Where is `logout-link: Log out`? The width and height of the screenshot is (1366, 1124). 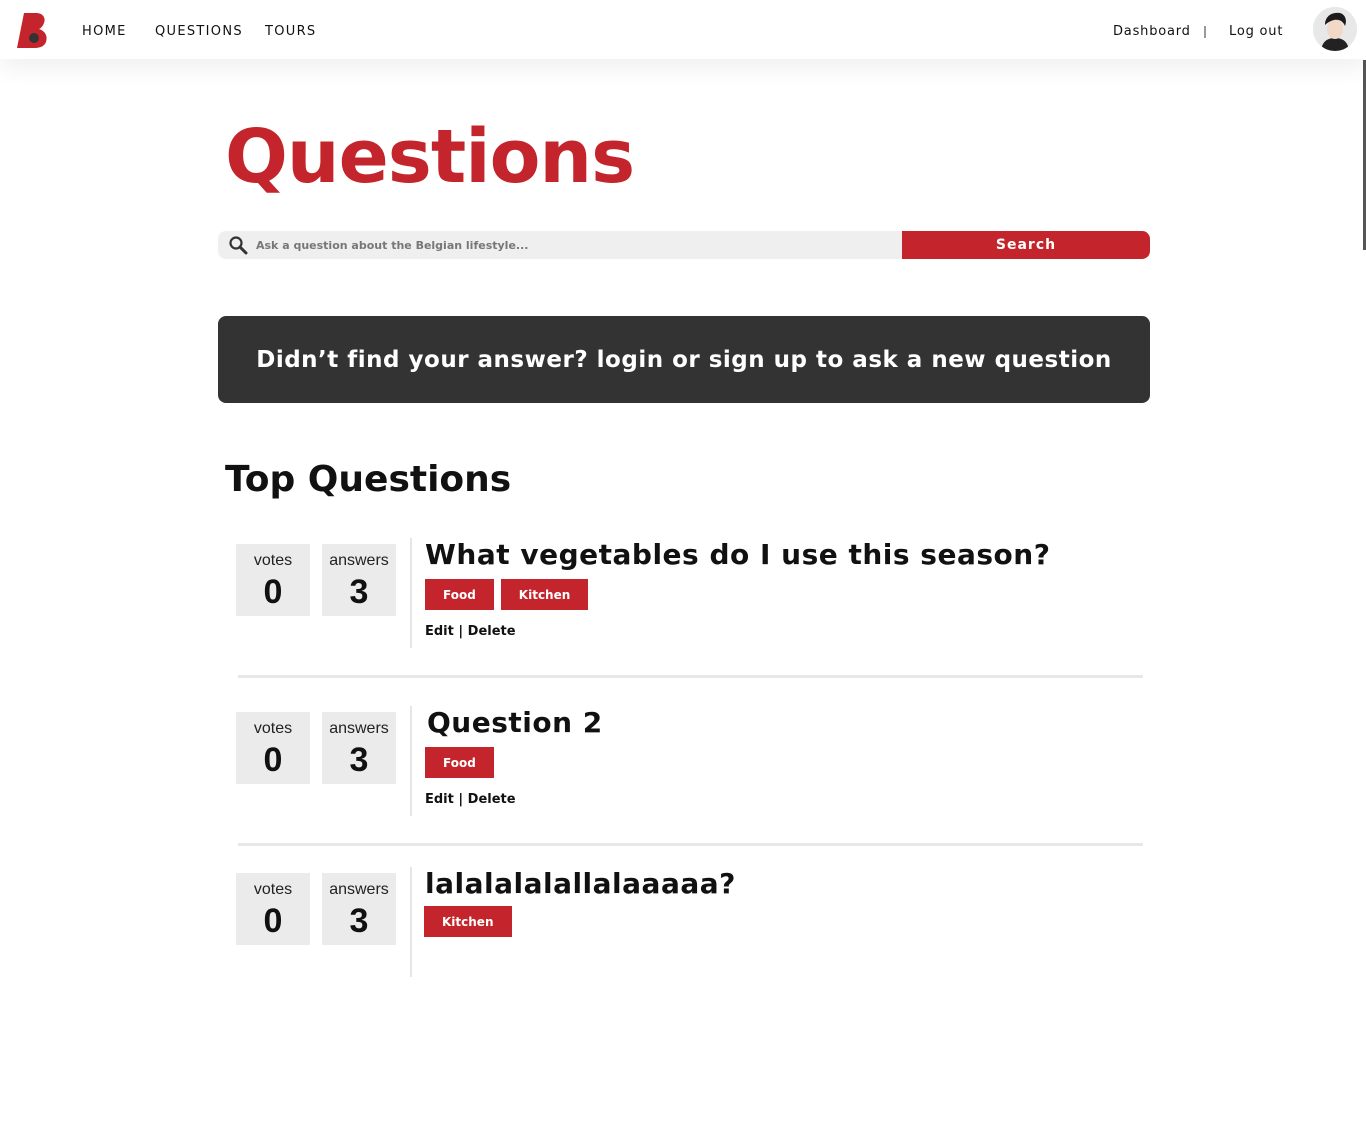 logout-link: Log out is located at coordinates (1256, 31).